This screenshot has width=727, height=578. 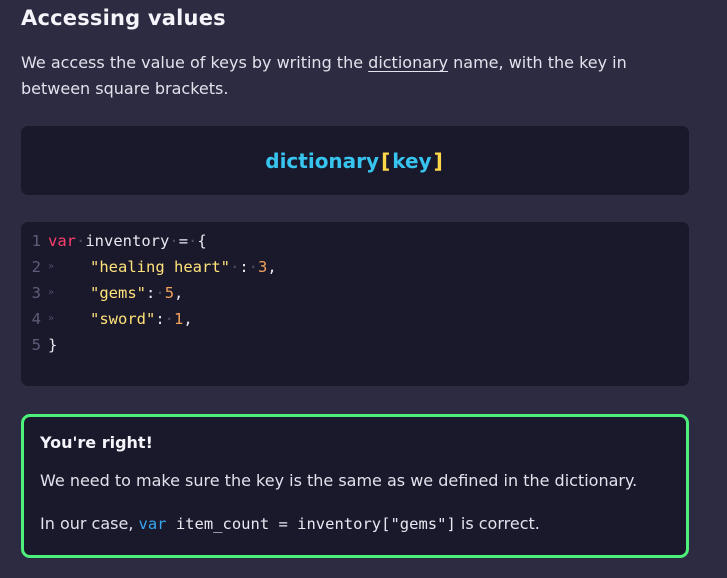 I want to click on syntax-dictionary: dictionary, so click(x=322, y=160).